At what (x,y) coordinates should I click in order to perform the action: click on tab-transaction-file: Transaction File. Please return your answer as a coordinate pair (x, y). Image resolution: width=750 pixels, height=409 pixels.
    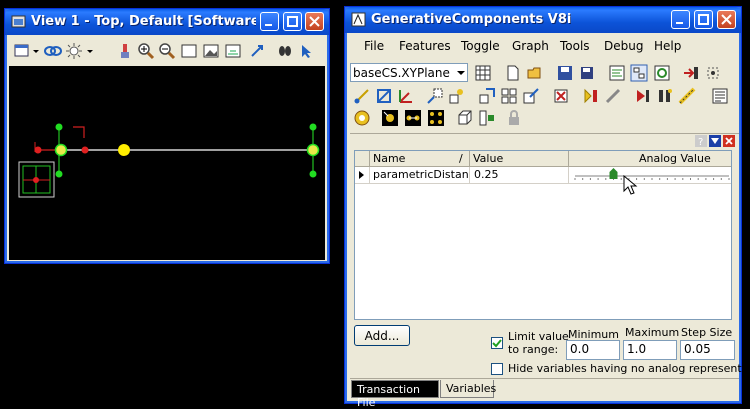
    Looking at the image, I should click on (395, 394).